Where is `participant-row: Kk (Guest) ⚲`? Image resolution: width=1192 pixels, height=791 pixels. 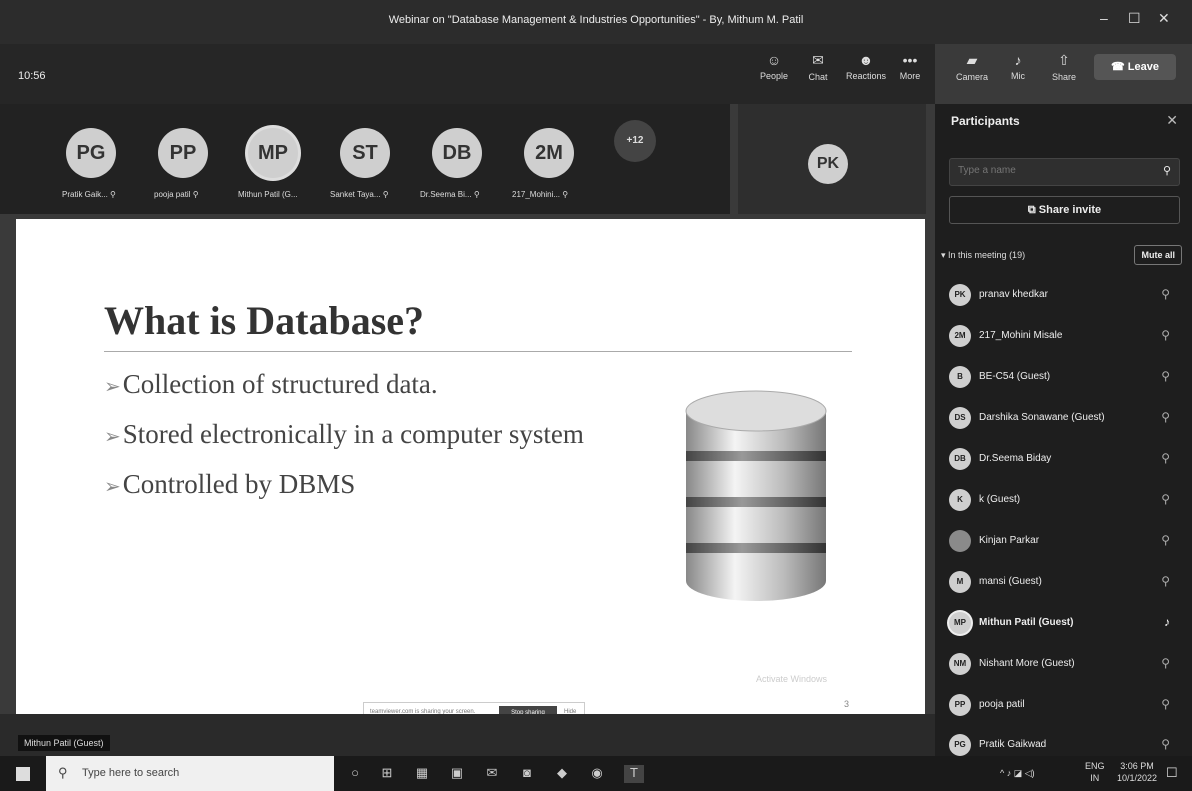 participant-row: Kk (Guest) ⚲ is located at coordinates (1066, 500).